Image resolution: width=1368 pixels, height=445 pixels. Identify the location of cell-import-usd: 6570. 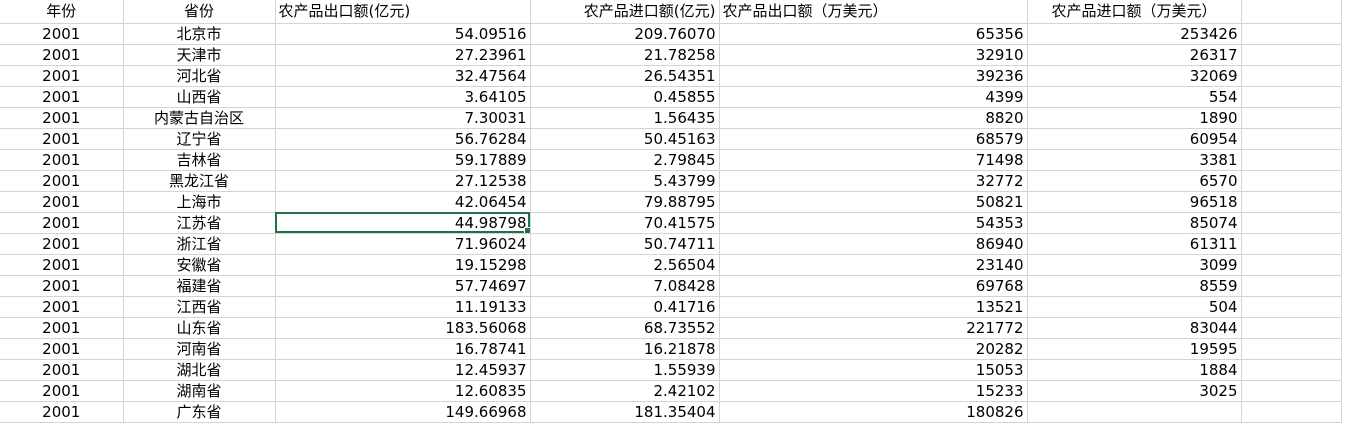
(1134, 181).